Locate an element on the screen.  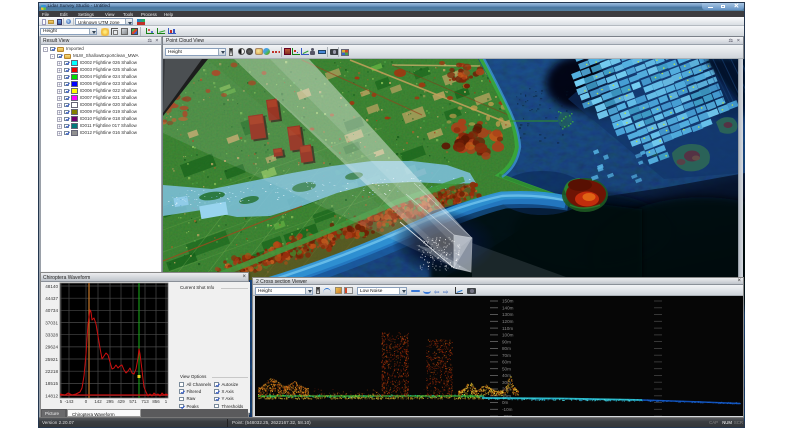
svg-text: 30m is located at coordinates (506, 382).